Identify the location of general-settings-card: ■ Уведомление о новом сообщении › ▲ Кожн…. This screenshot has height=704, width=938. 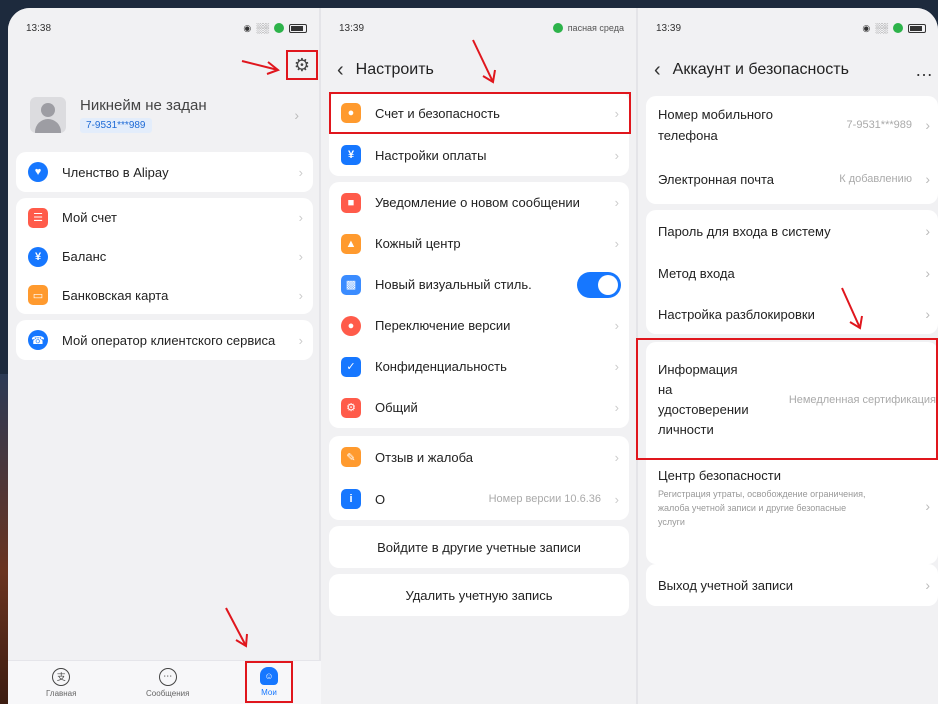
(479, 305).